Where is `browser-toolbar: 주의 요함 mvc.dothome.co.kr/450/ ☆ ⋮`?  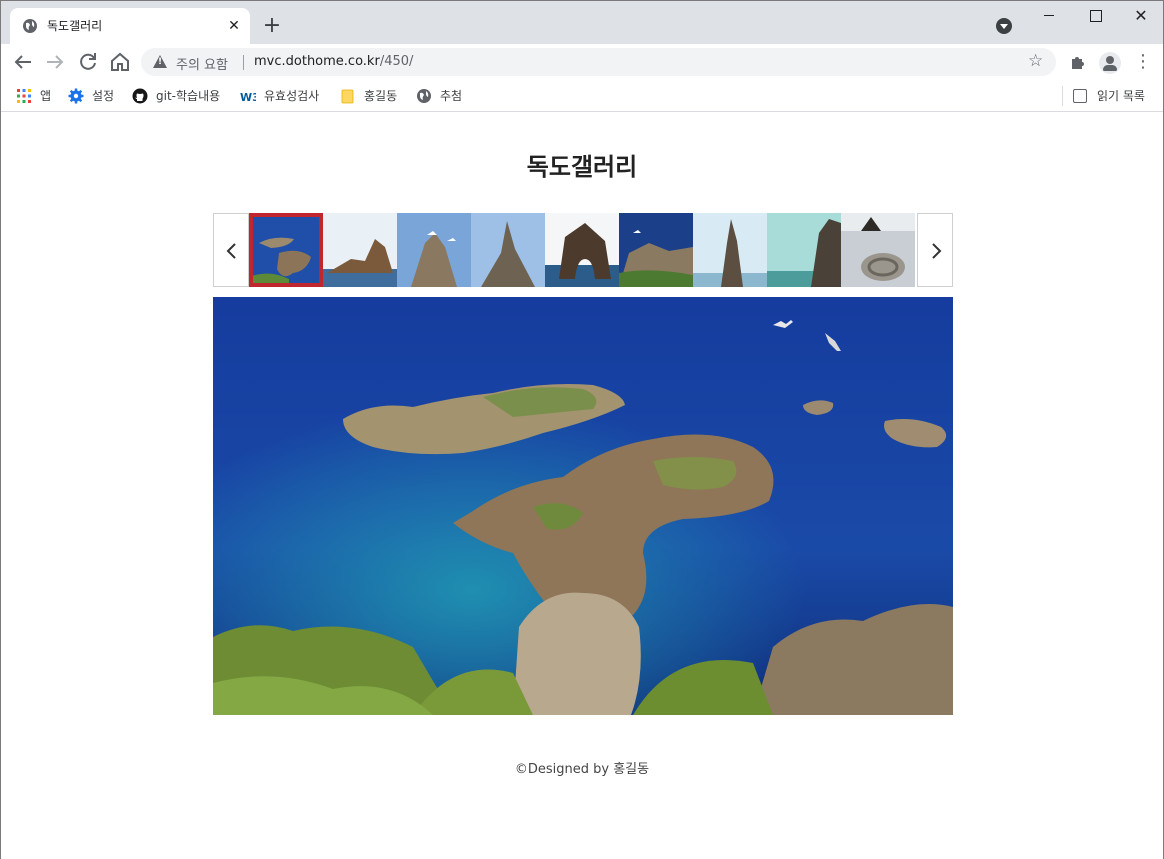 browser-toolbar: 주의 요함 mvc.dothome.co.kr/450/ ☆ ⋮ is located at coordinates (582, 62).